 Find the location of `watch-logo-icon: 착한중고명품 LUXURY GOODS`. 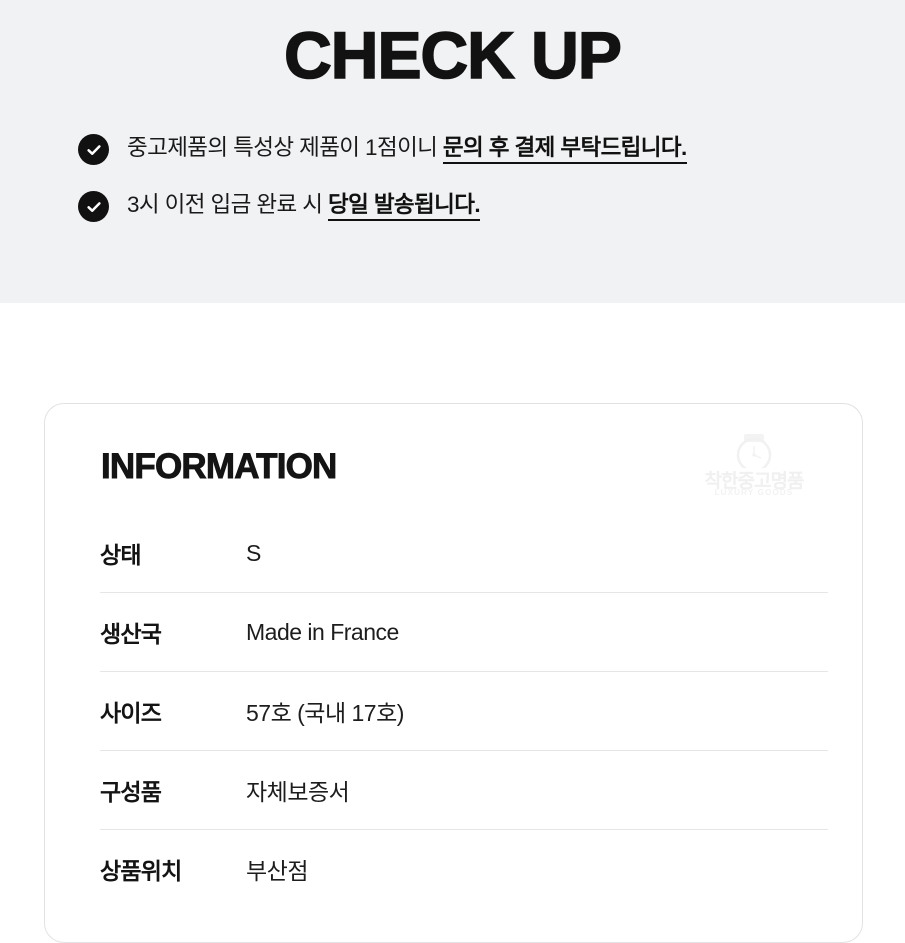

watch-logo-icon: 착한중고명품 LUXURY GOODS is located at coordinates (754, 470).